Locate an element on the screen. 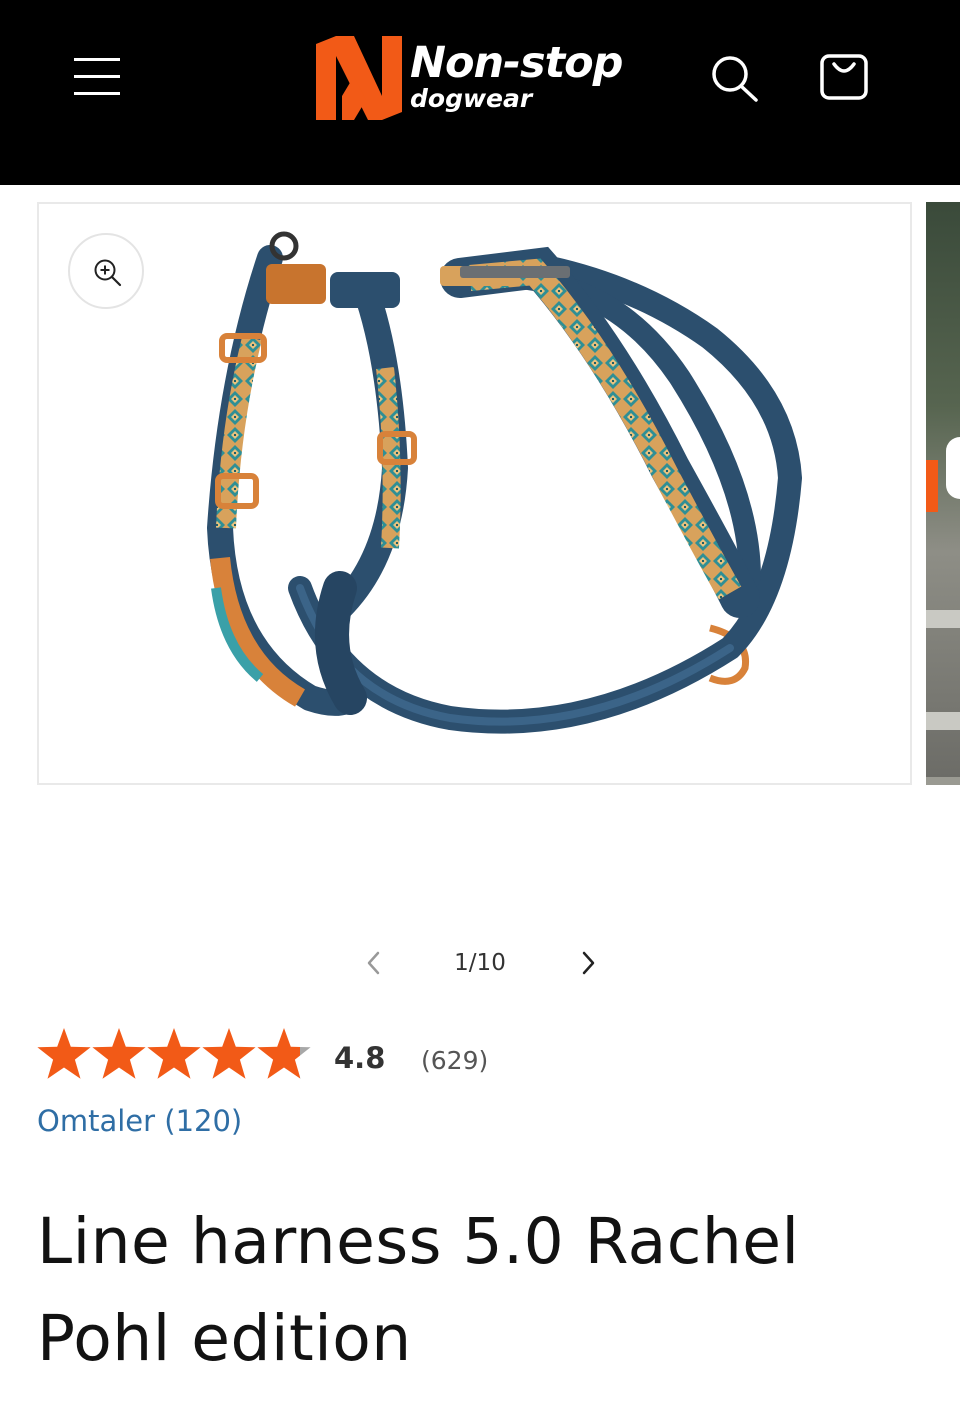  slide-counter: 1/10 is located at coordinates (480, 963).